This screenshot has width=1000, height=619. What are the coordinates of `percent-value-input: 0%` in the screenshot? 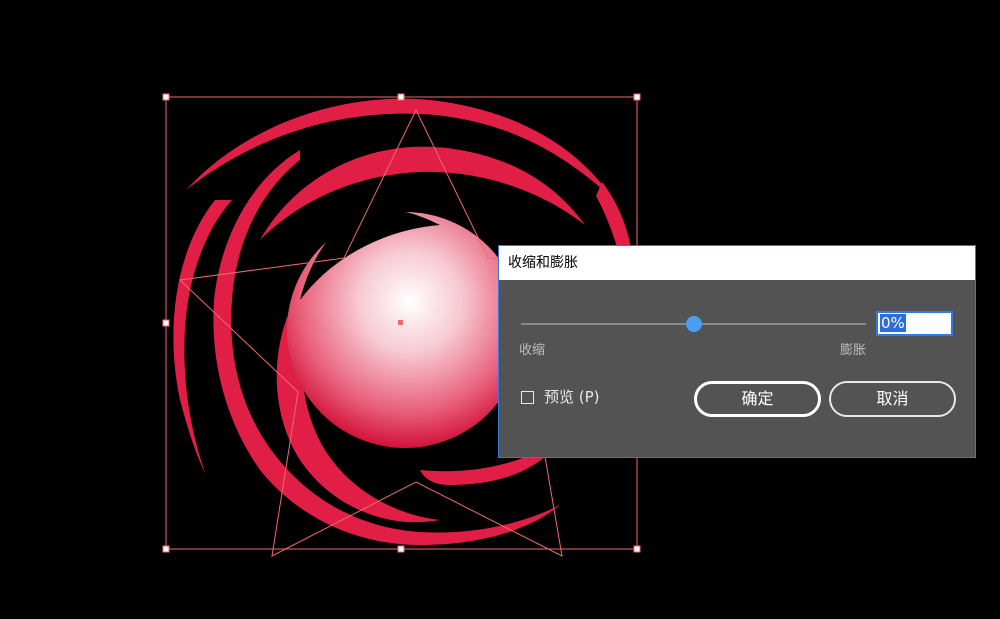 It's located at (914, 323).